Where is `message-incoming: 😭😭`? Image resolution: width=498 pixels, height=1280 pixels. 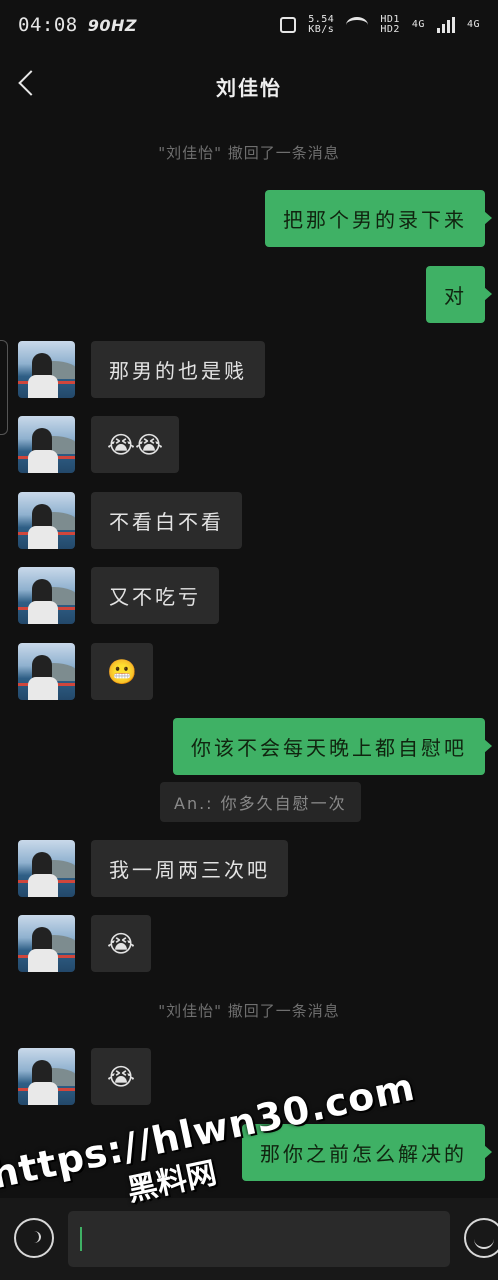 message-incoming: 😭😭 is located at coordinates (135, 444).